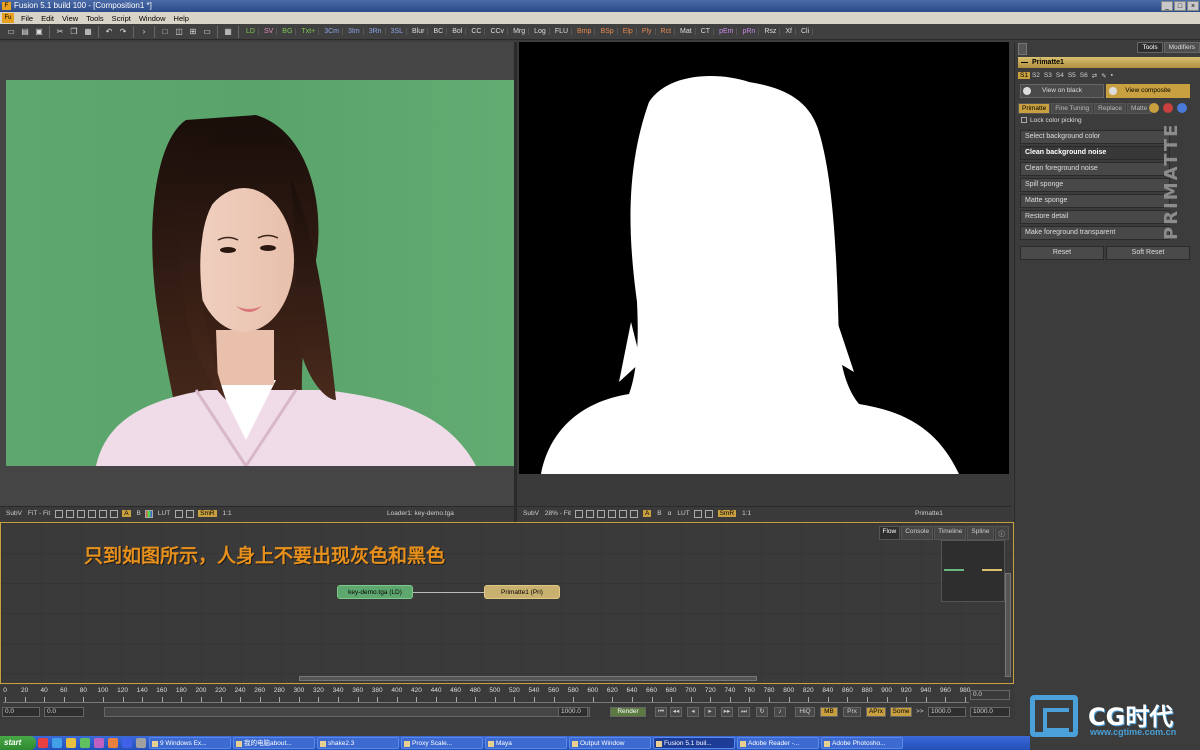 The height and width of the screenshot is (750, 1200). What do you see at coordinates (1095, 217) in the screenshot?
I see `restore-detail-button: Restore detail` at bounding box center [1095, 217].